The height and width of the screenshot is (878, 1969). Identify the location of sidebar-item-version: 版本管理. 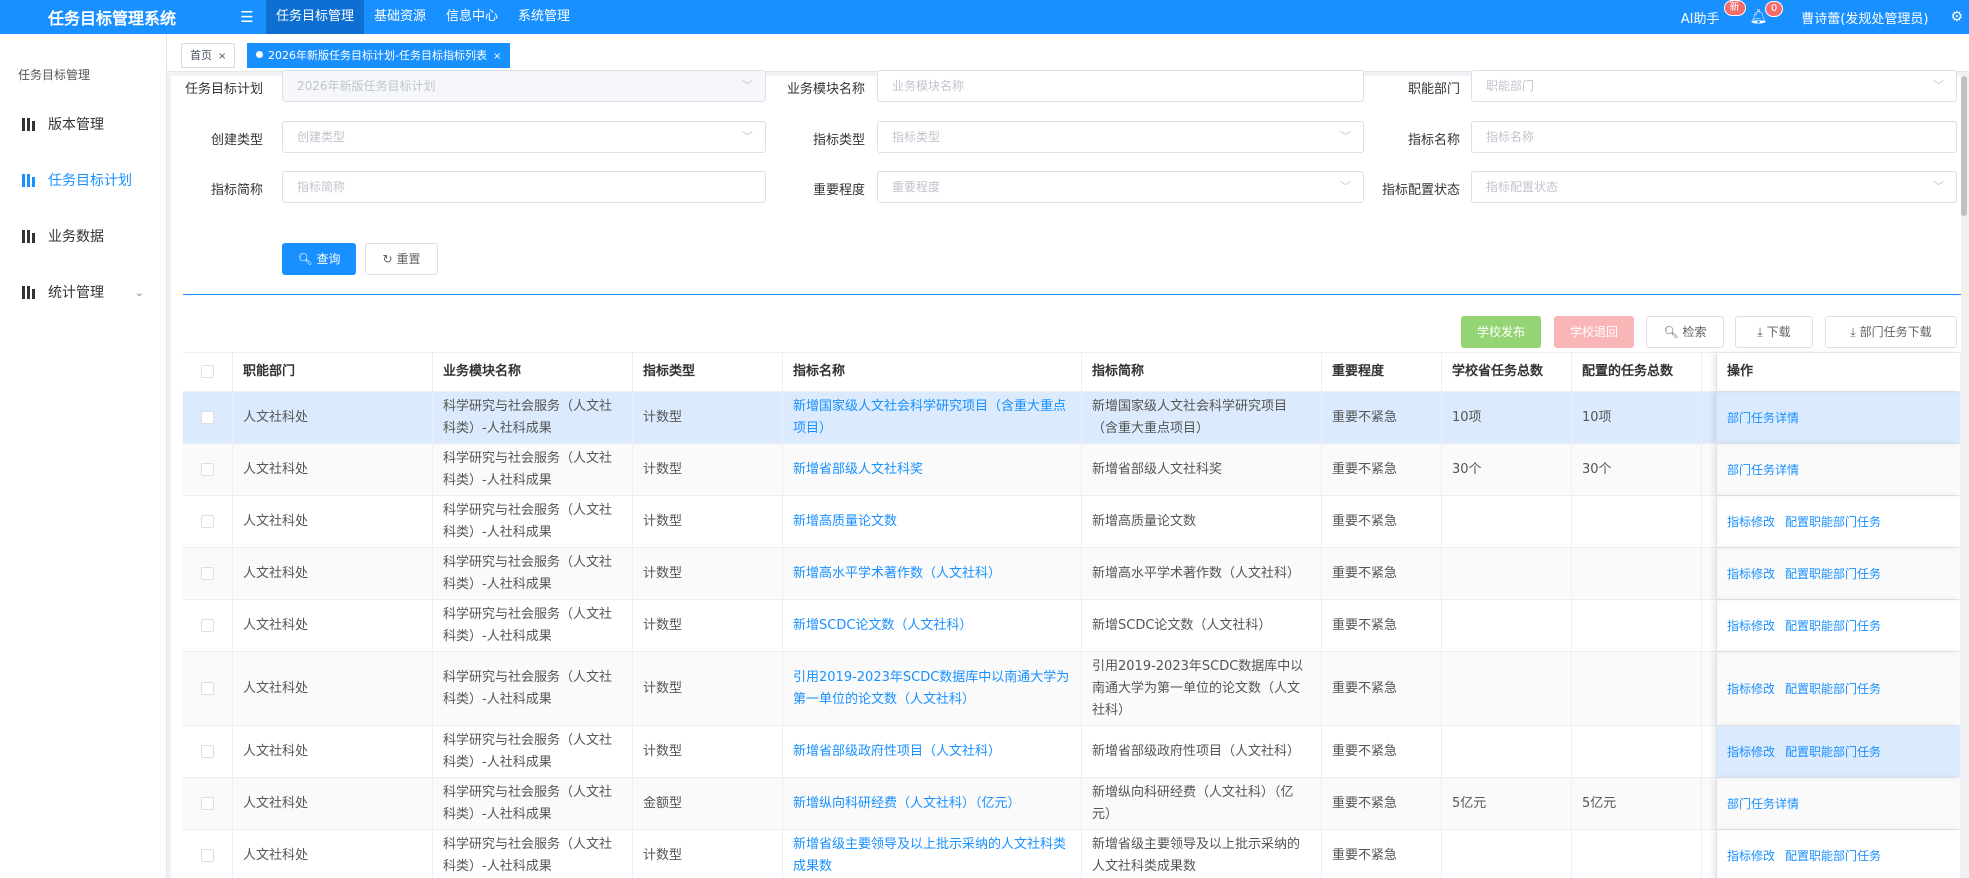
(83, 124).